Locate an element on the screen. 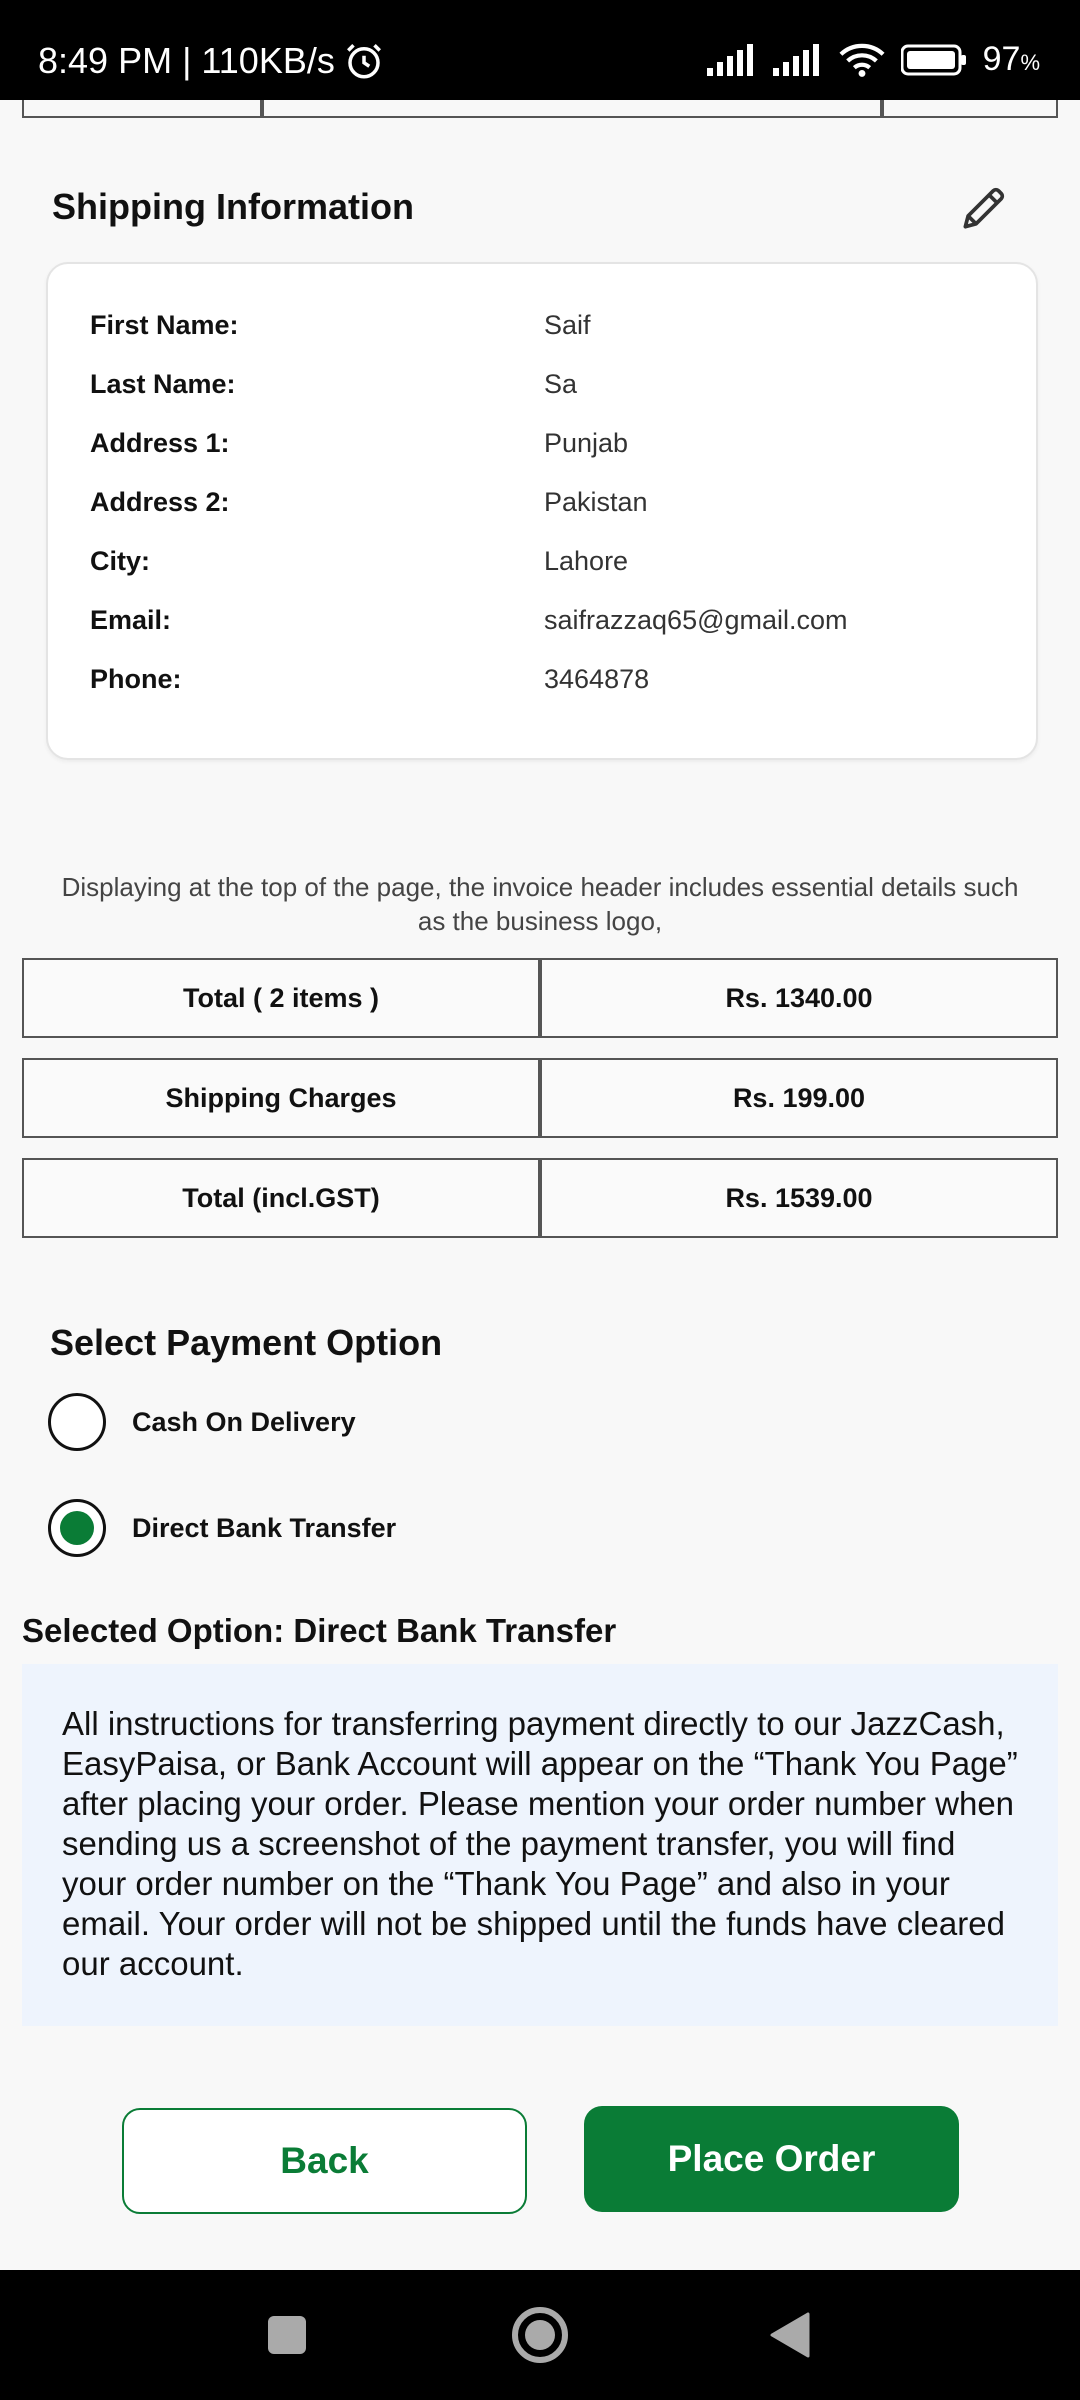 Image resolution: width=1080 pixels, height=2400 pixels. ship-value: Sa is located at coordinates (561, 384).